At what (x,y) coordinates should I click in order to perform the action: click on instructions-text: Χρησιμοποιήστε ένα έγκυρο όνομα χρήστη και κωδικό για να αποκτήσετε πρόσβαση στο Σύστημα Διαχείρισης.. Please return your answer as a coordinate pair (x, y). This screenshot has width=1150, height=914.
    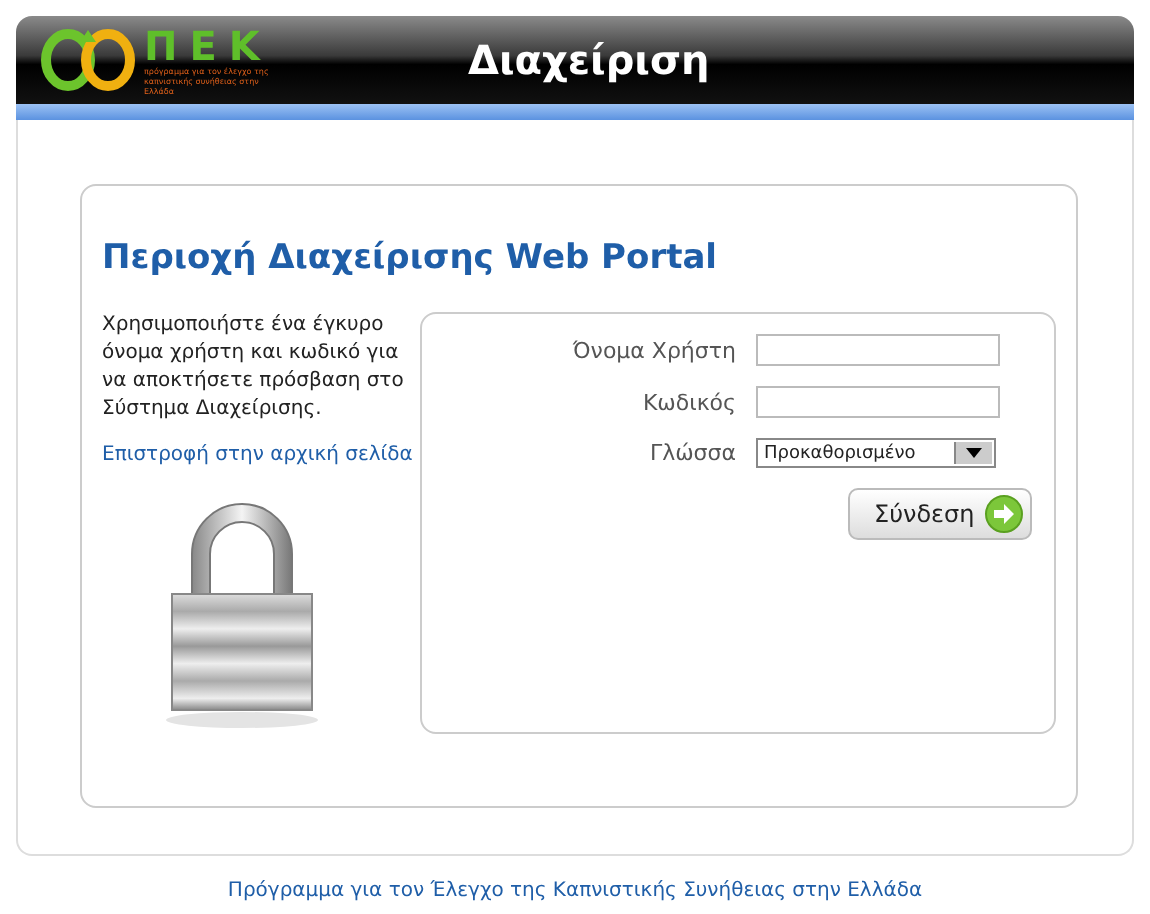
    Looking at the image, I should click on (254, 368).